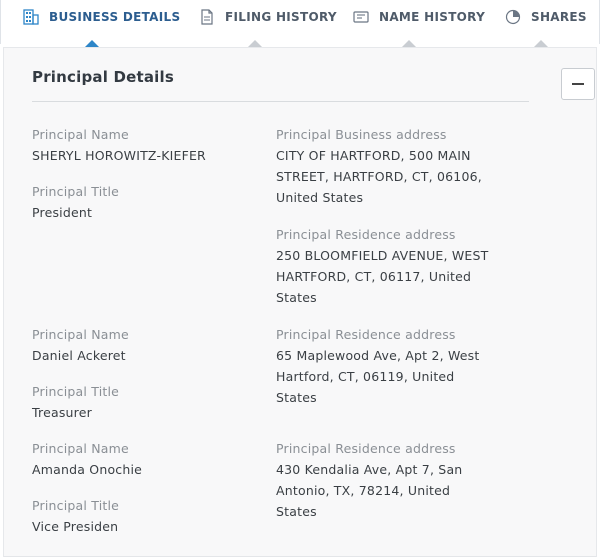  Describe the element at coordinates (361, 134) in the screenshot. I see `business-address-label: Principal Business address` at that location.